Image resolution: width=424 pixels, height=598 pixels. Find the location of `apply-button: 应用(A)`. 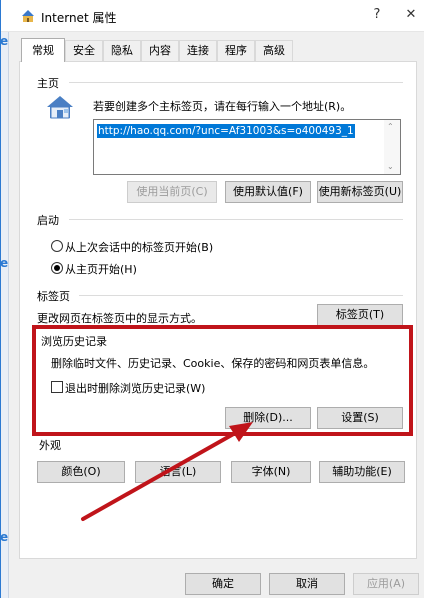

apply-button: 应用(A) is located at coordinates (386, 584).